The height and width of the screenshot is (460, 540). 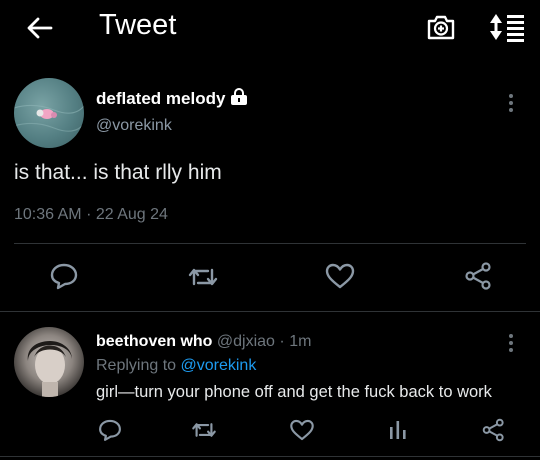 I want to click on sort-button, so click(x=508, y=27).